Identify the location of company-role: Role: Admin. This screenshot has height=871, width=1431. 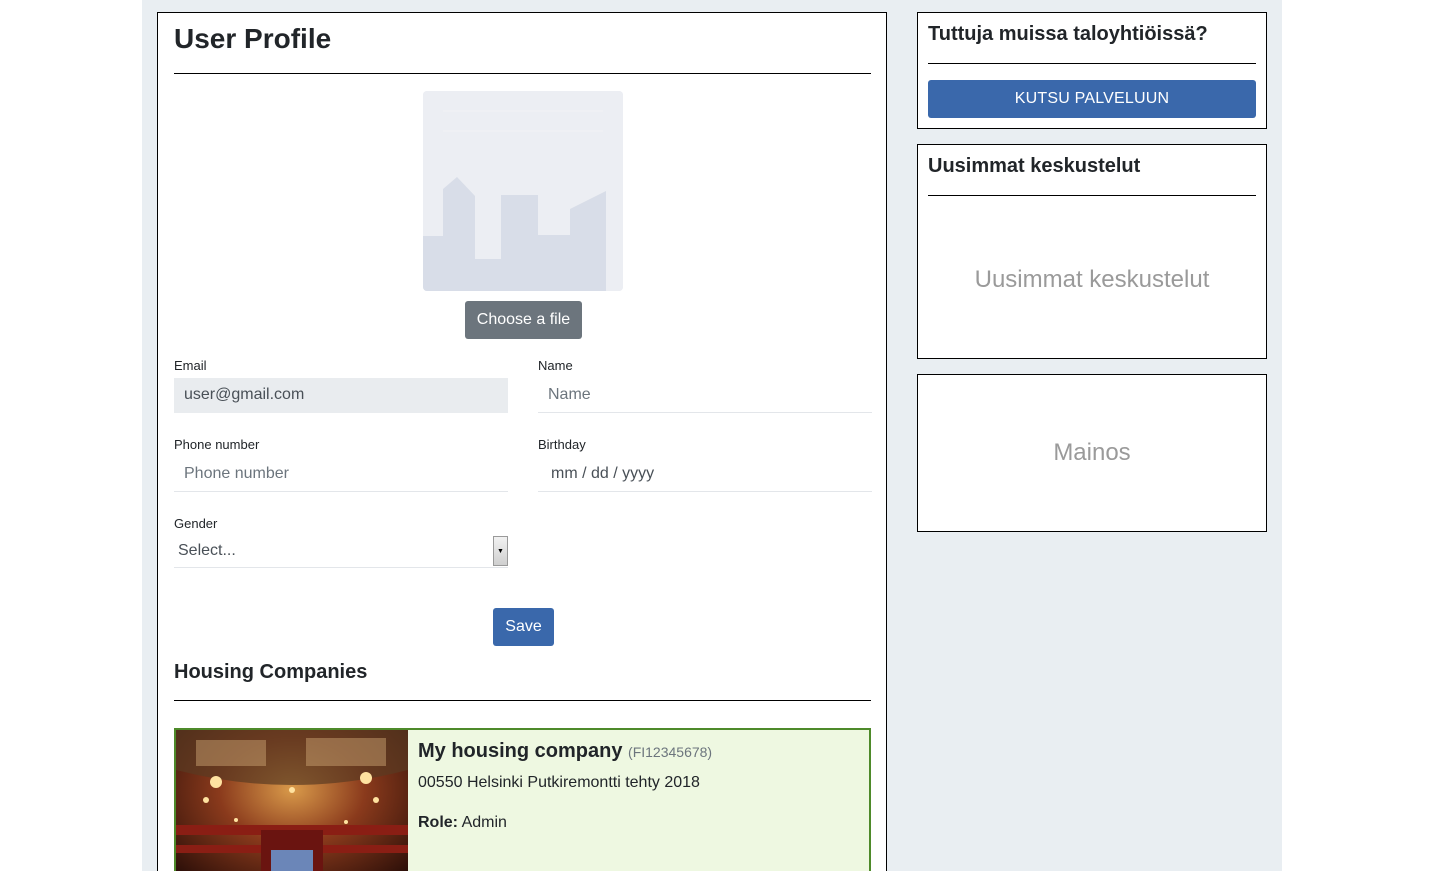
(462, 823).